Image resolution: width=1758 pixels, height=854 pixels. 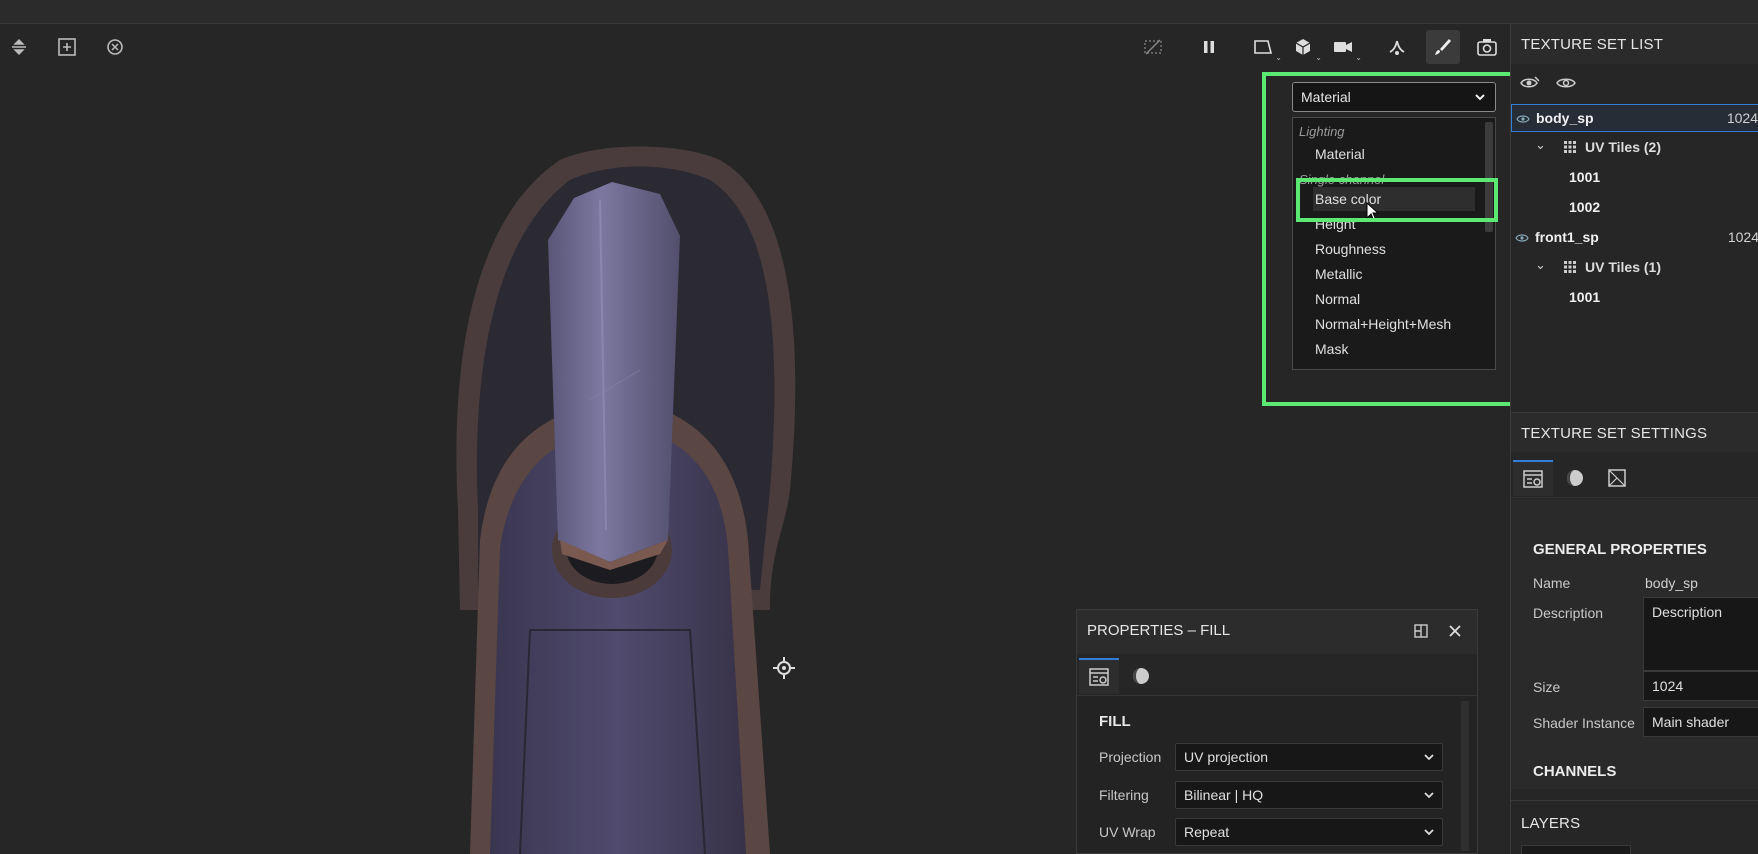 I want to click on uv-mesh-icon, so click(x=1617, y=478).